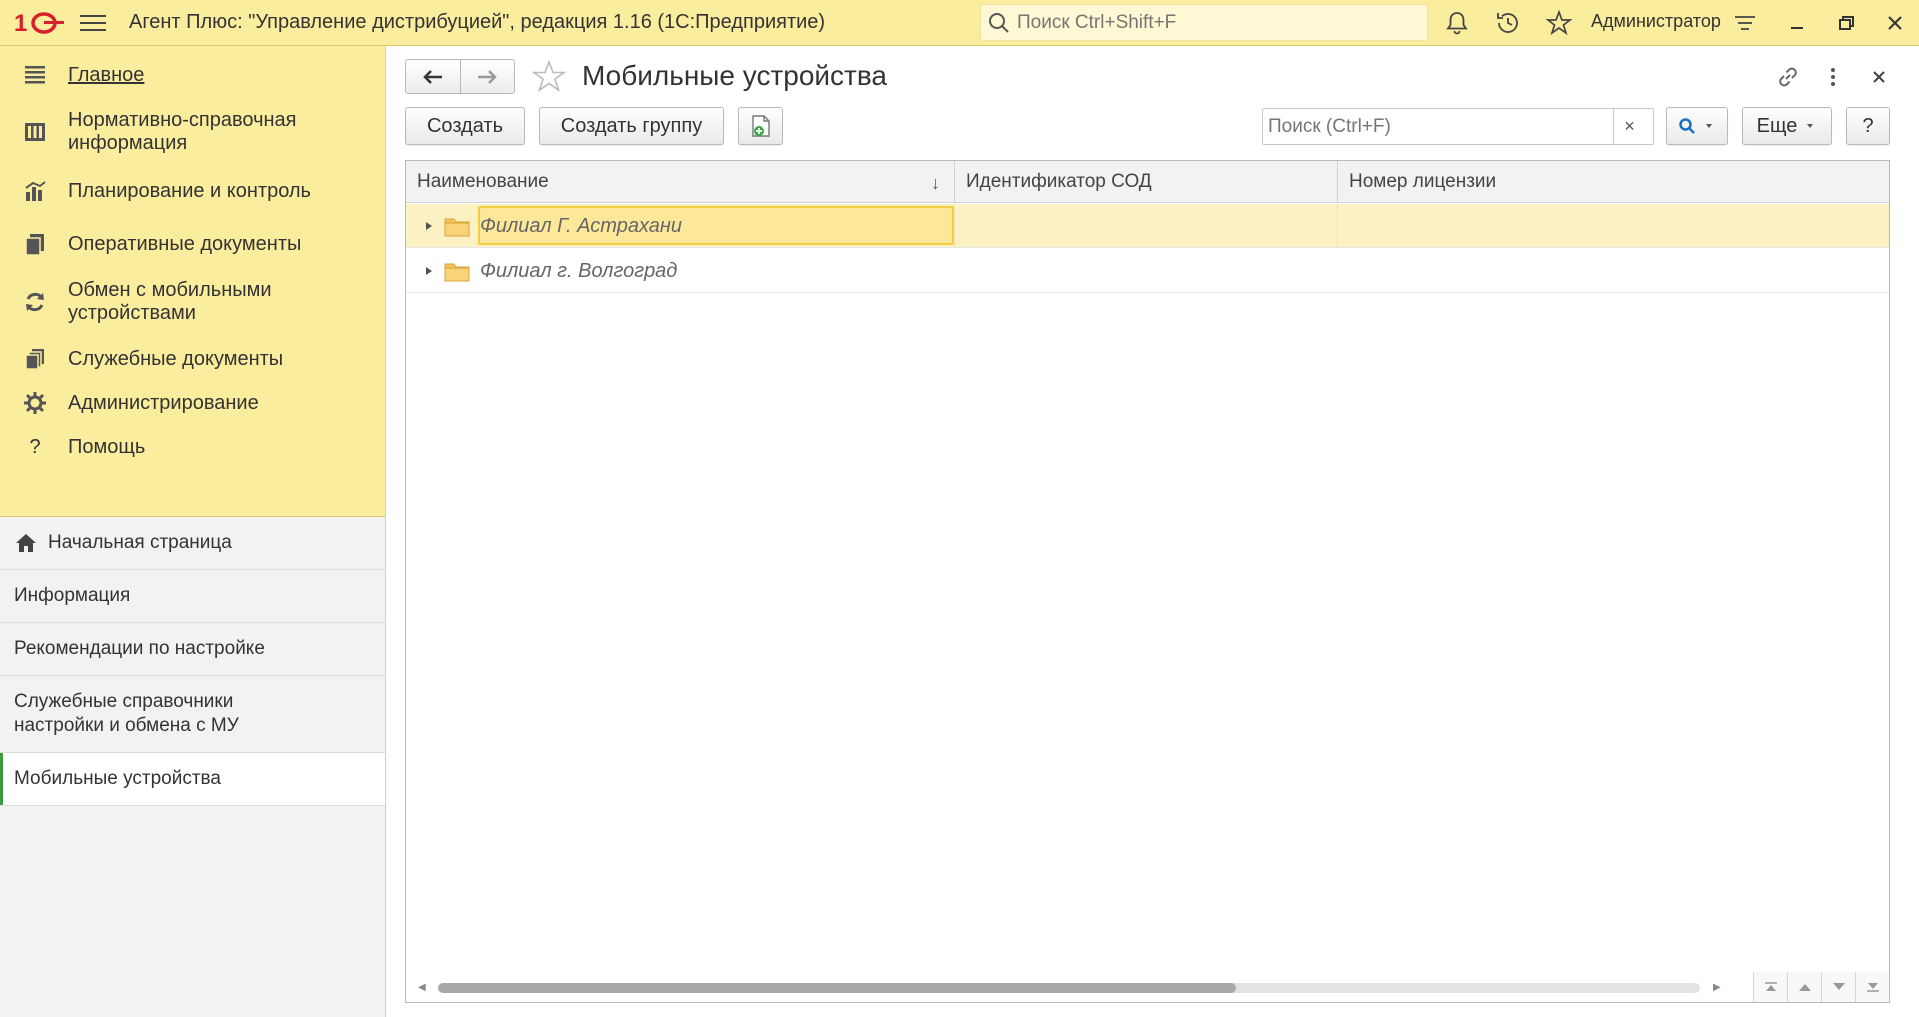  I want to click on nav-item-information: Информация, so click(192, 596).